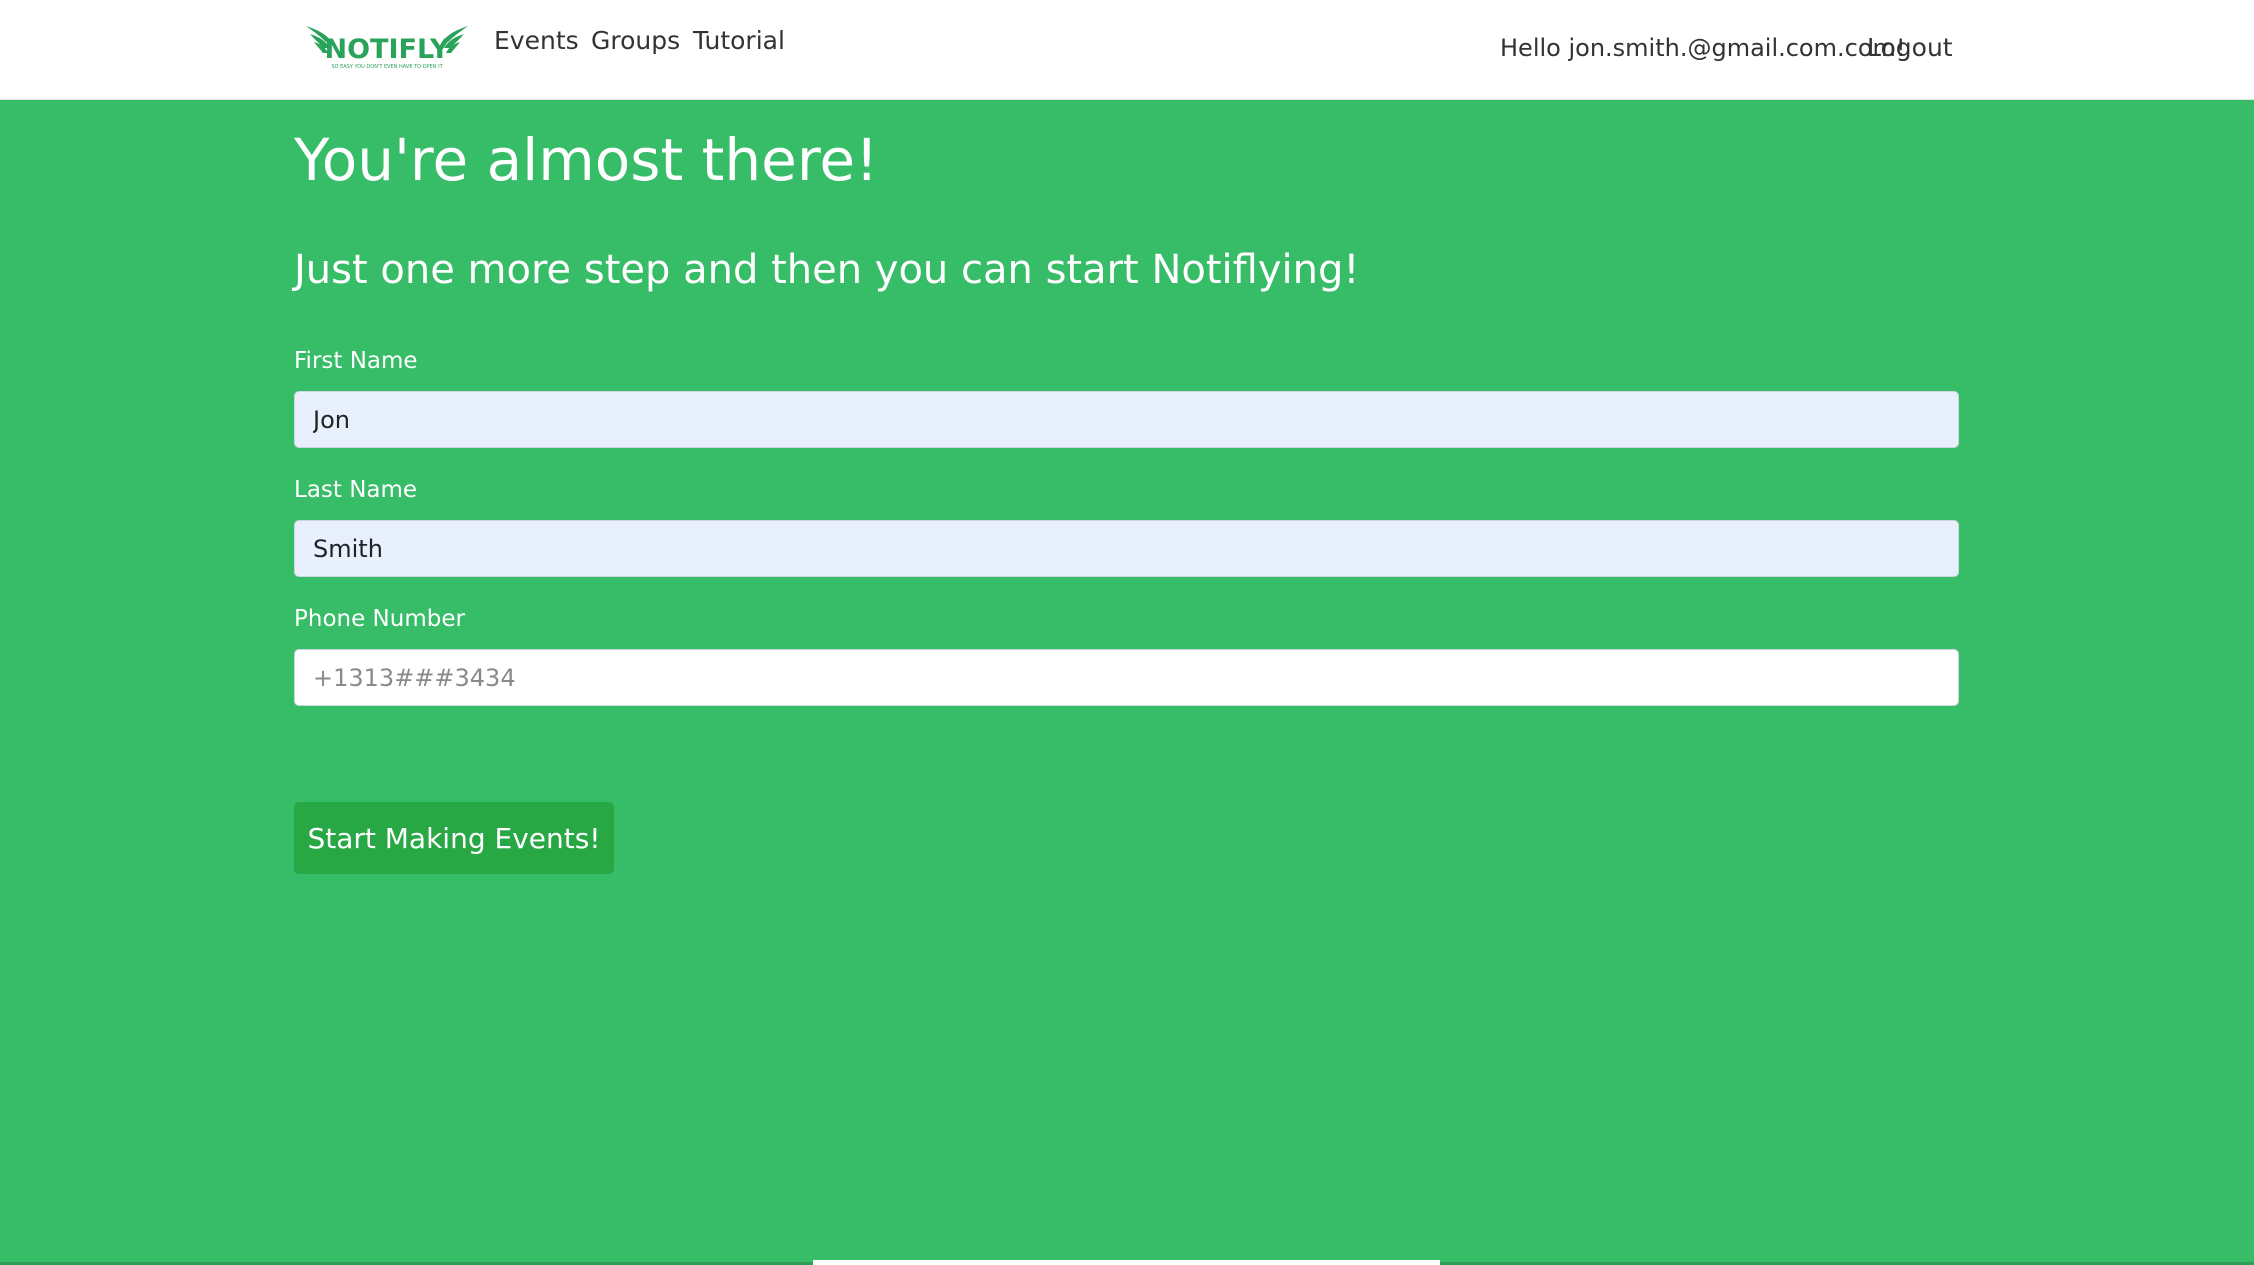  I want to click on last-name-input, so click(1126, 548).